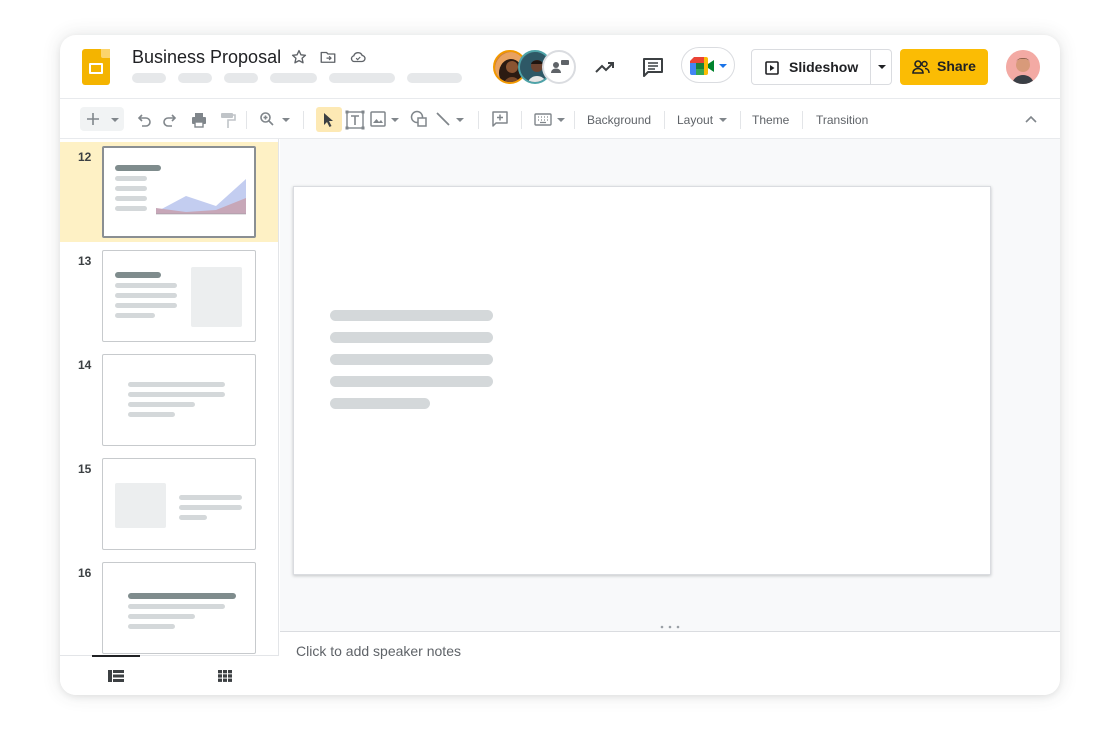 The height and width of the screenshot is (730, 1120). Describe the element at coordinates (956, 66) in the screenshot. I see `share-label: Share` at that location.